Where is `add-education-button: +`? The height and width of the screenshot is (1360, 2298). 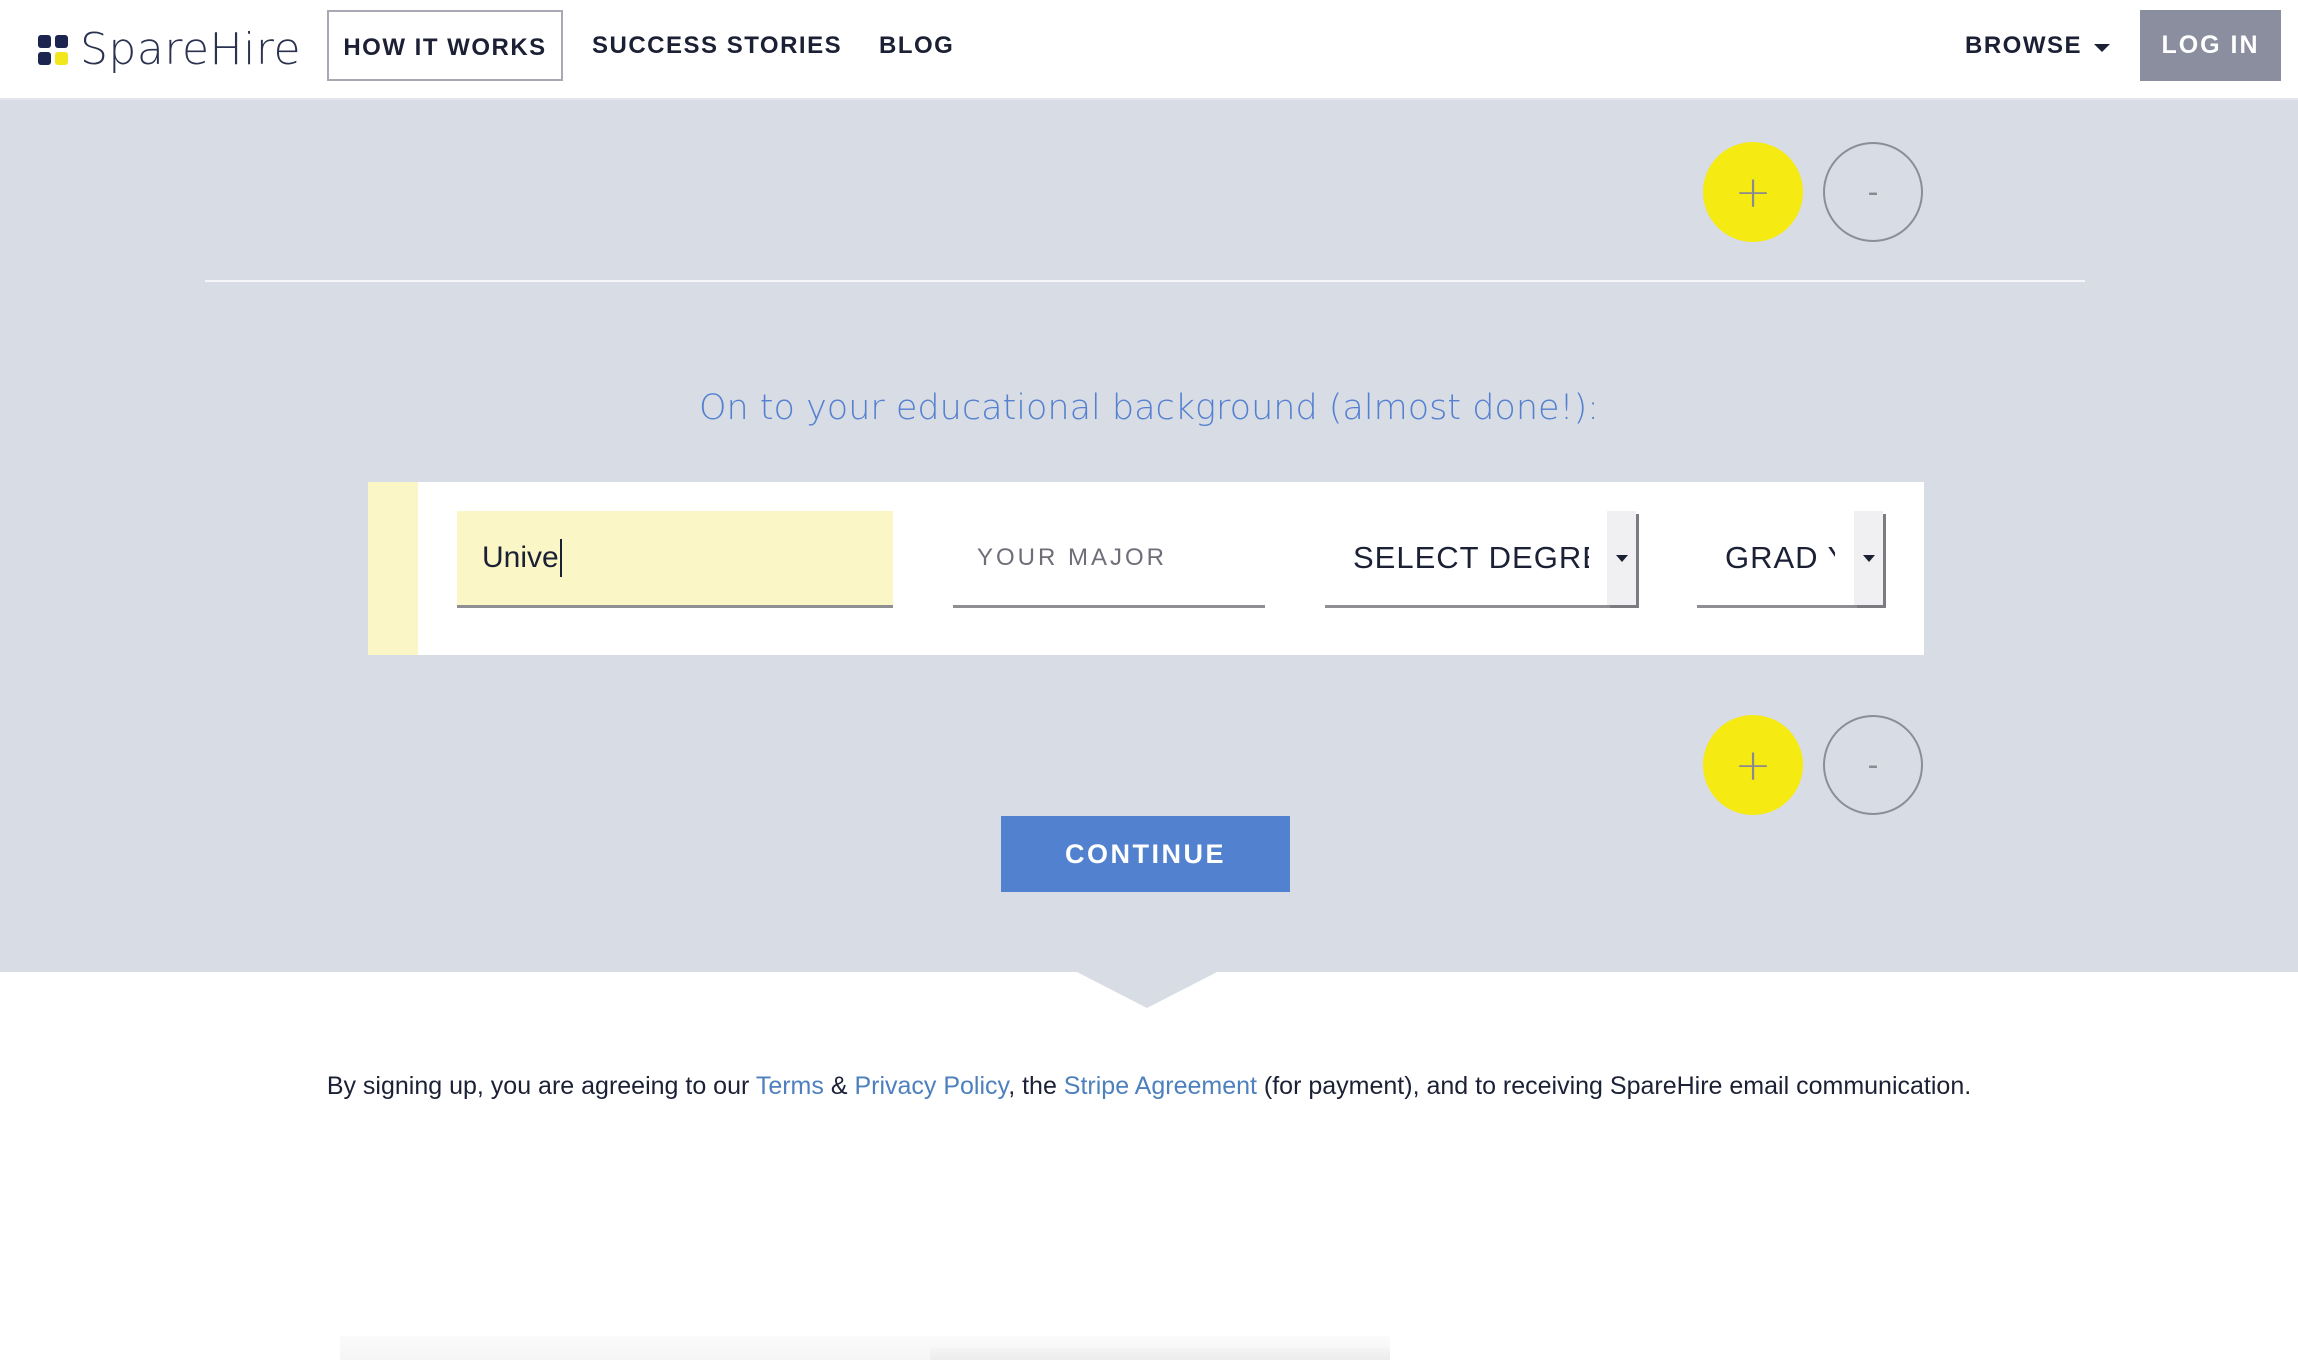 add-education-button: + is located at coordinates (1753, 765).